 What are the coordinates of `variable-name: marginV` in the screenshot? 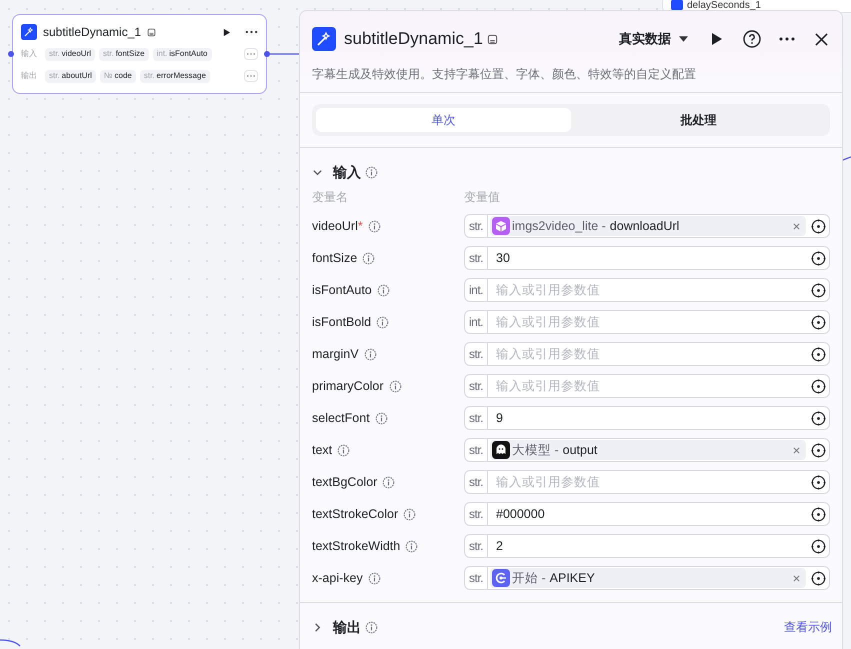 It's located at (335, 354).